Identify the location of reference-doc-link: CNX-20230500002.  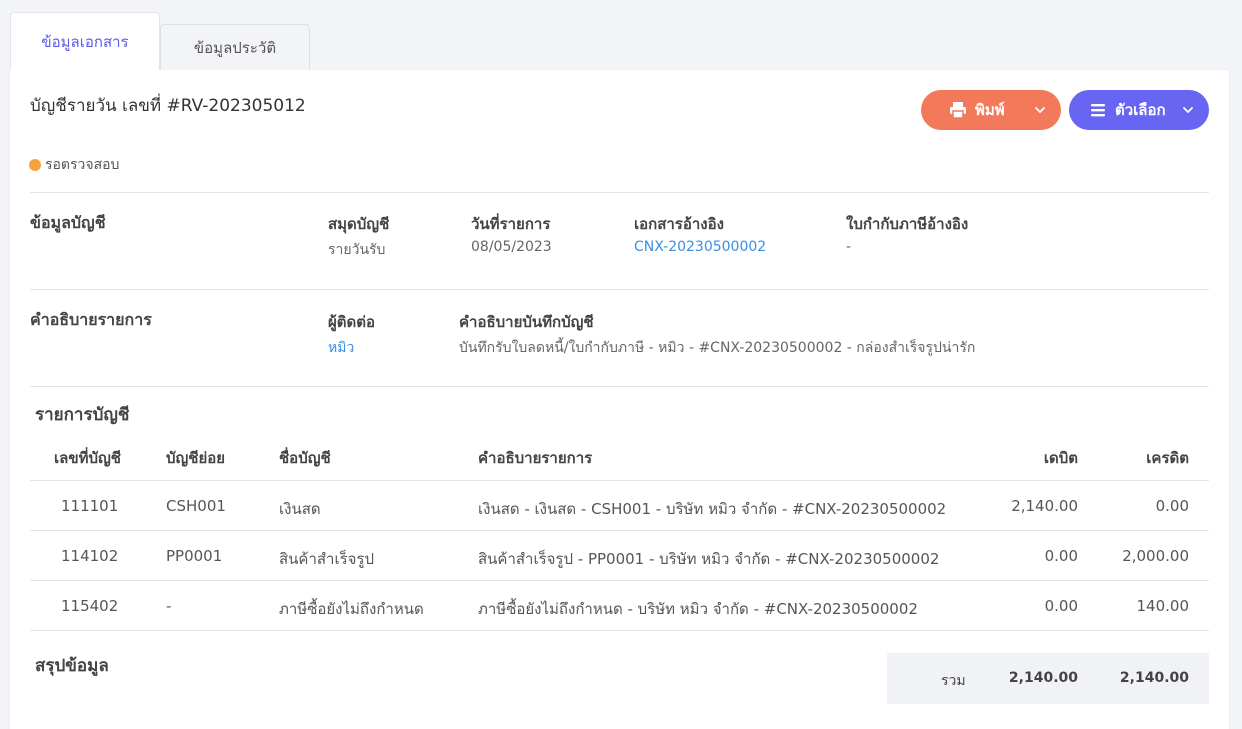
(700, 247).